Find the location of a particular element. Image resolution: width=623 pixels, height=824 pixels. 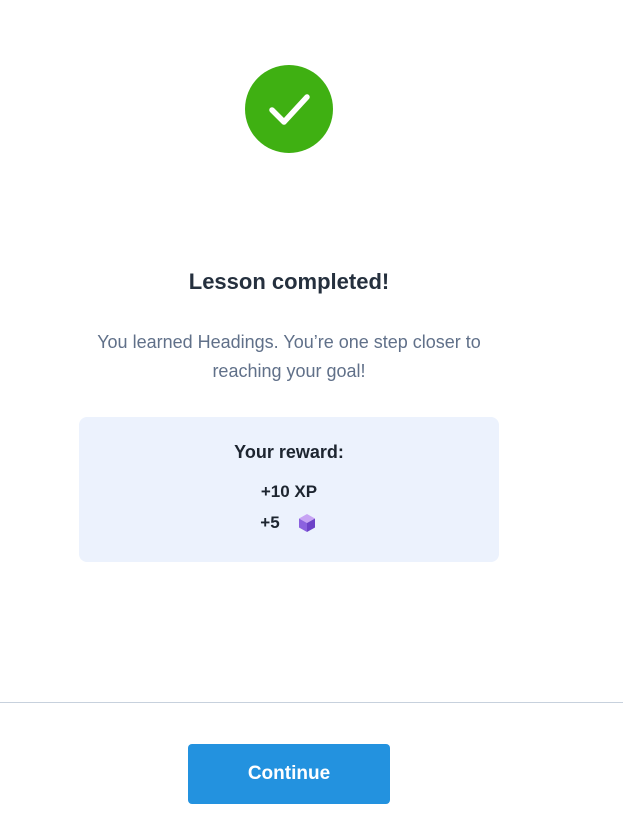

reward-xp: +10 XP is located at coordinates (289, 491).